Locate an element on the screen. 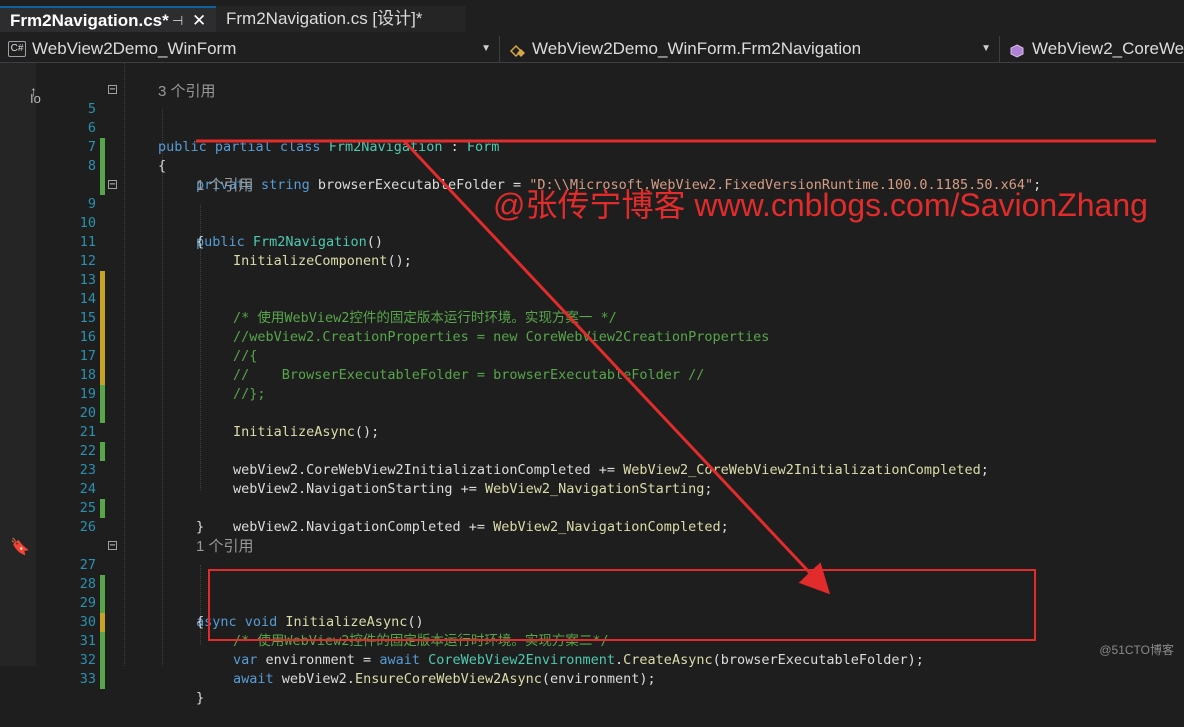 The width and height of the screenshot is (1184, 727). code-line: 13 /* 使用WebView2控件的固定版本运行时环境。实现方案一 */ is located at coordinates (592, 289).